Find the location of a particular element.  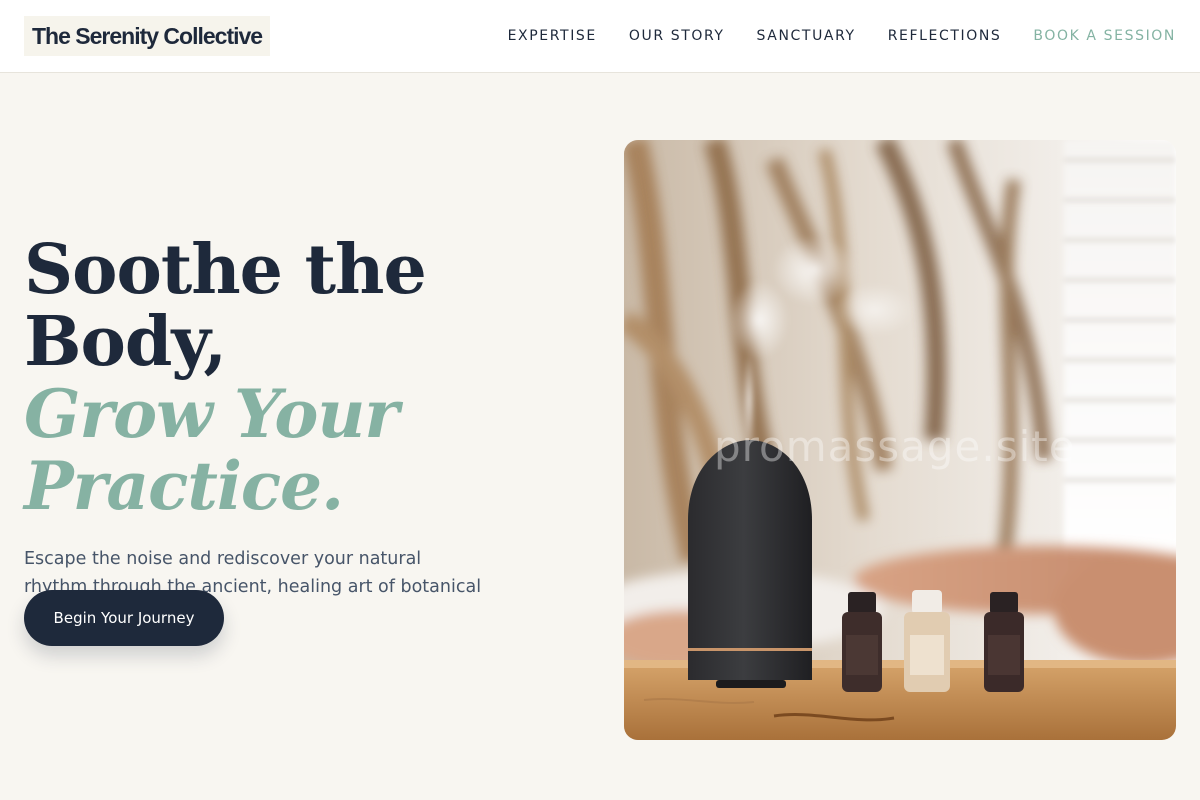

begin-journey-button: Begin Your Journey is located at coordinates (124, 618).